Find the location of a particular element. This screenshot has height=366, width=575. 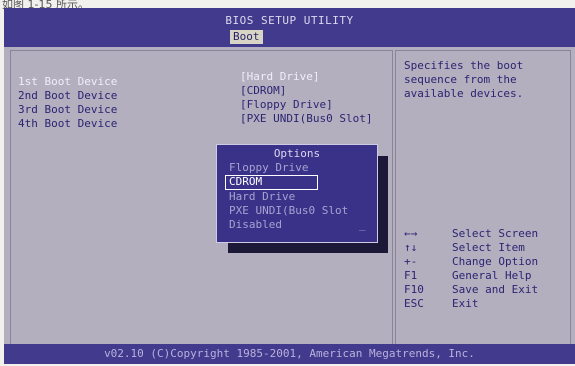

tab-boot: Boot is located at coordinates (246, 37).